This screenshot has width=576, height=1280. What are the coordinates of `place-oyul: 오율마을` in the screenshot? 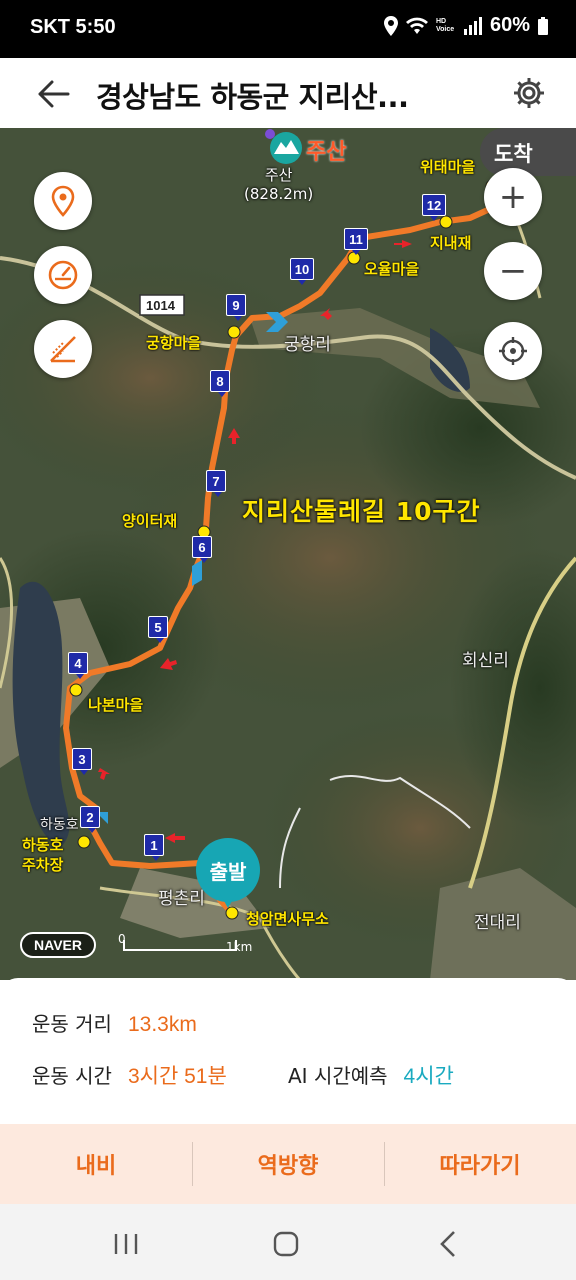 It's located at (392, 269).